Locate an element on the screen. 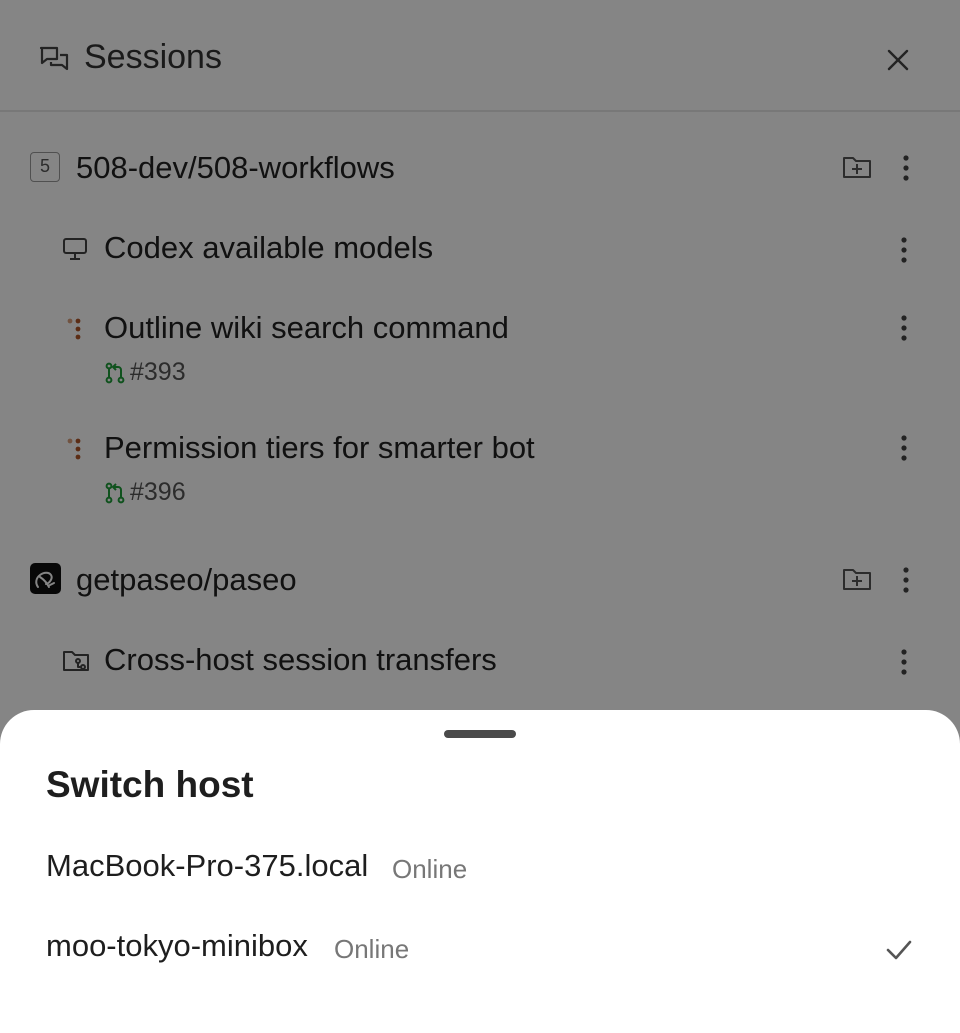 This screenshot has height=1033, width=960. sheet-drag-handle is located at coordinates (480, 734).